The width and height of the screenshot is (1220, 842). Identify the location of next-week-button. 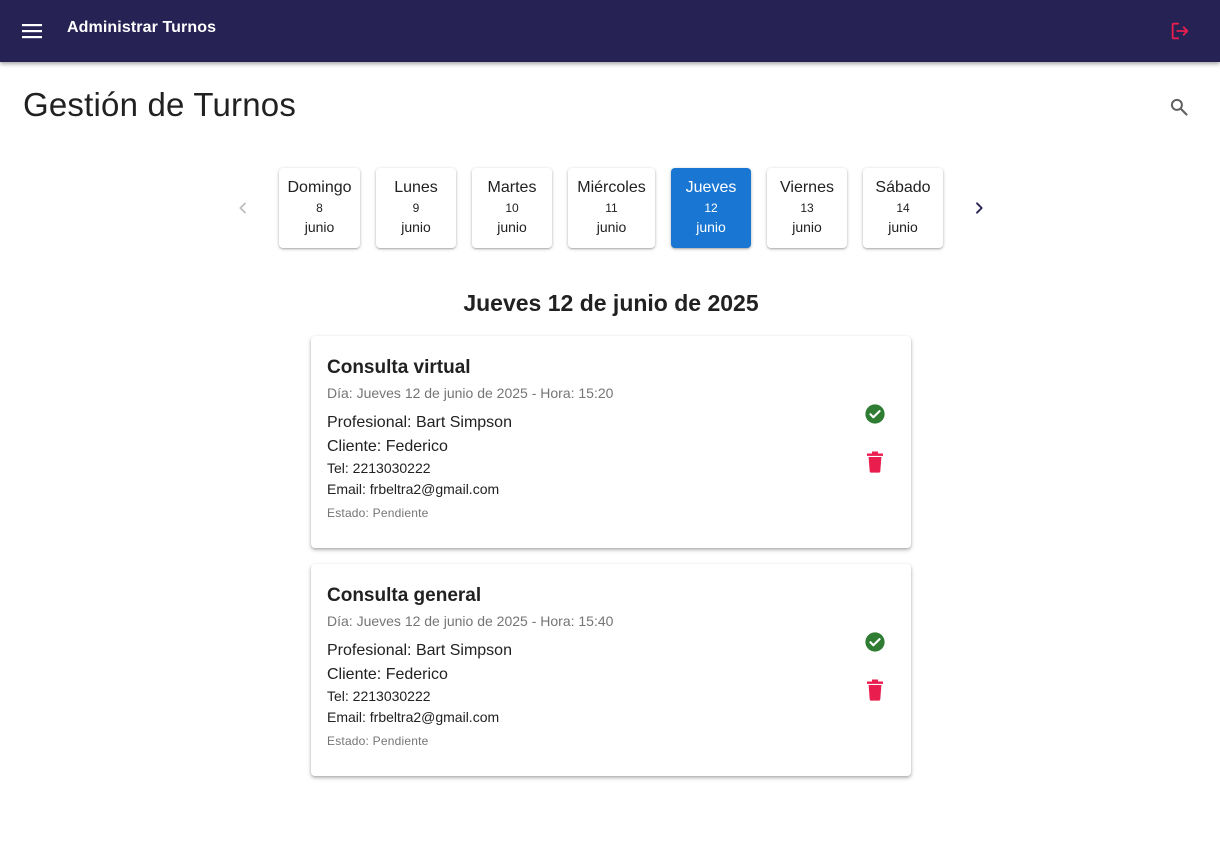
(979, 208).